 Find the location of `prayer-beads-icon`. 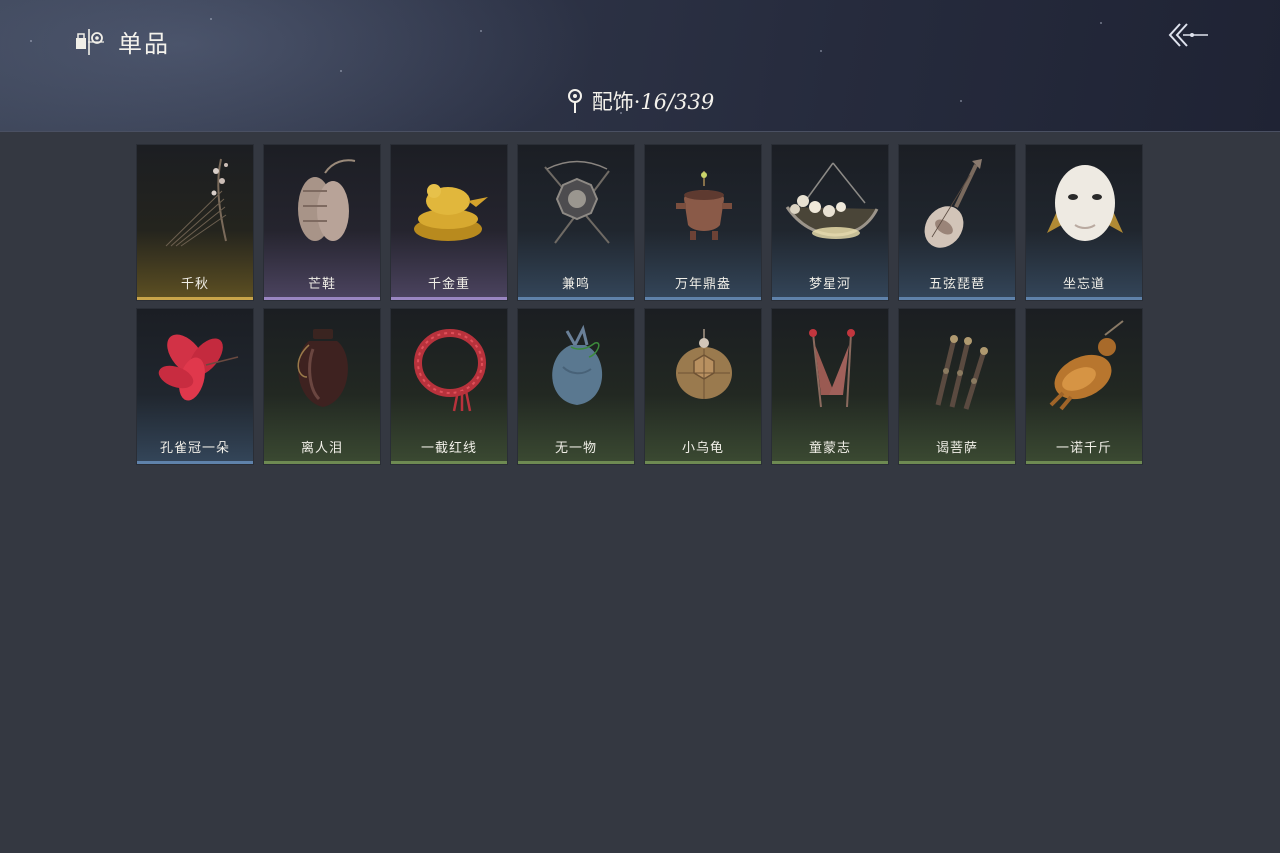

prayer-beads-icon is located at coordinates (961, 372).